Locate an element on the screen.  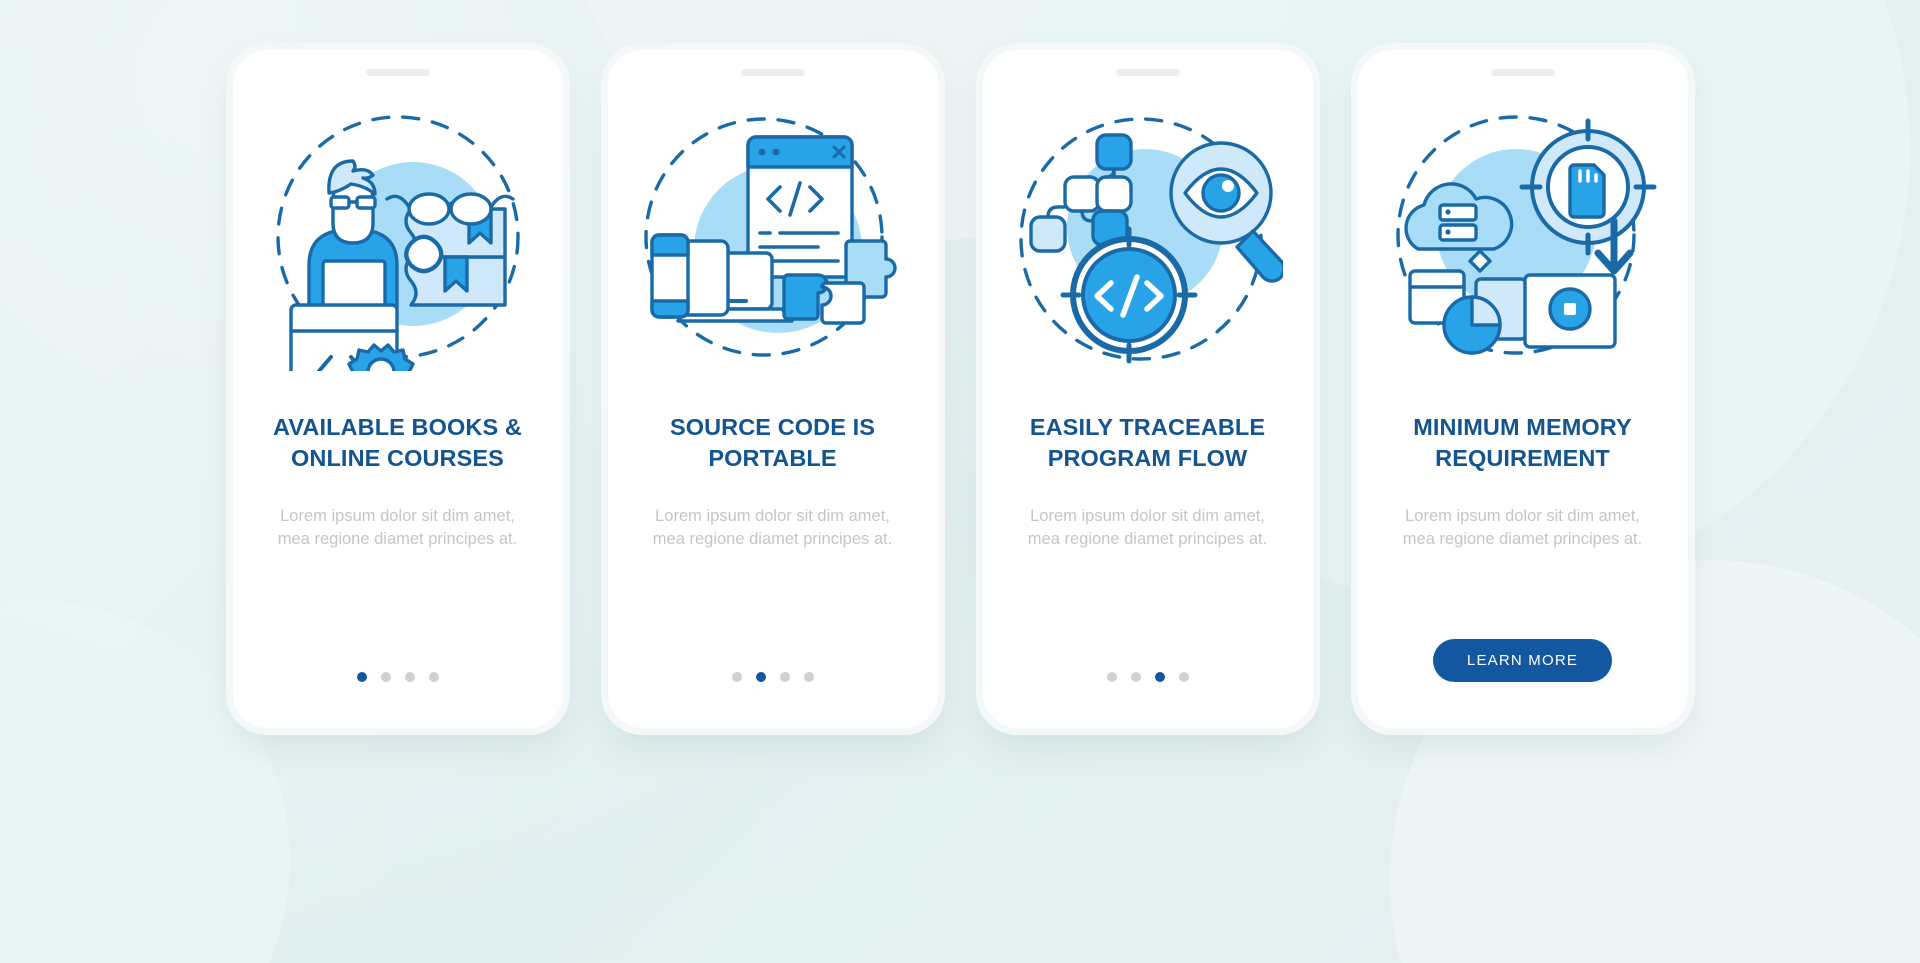
illustration-devices-code-puzzle is located at coordinates (773, 240).